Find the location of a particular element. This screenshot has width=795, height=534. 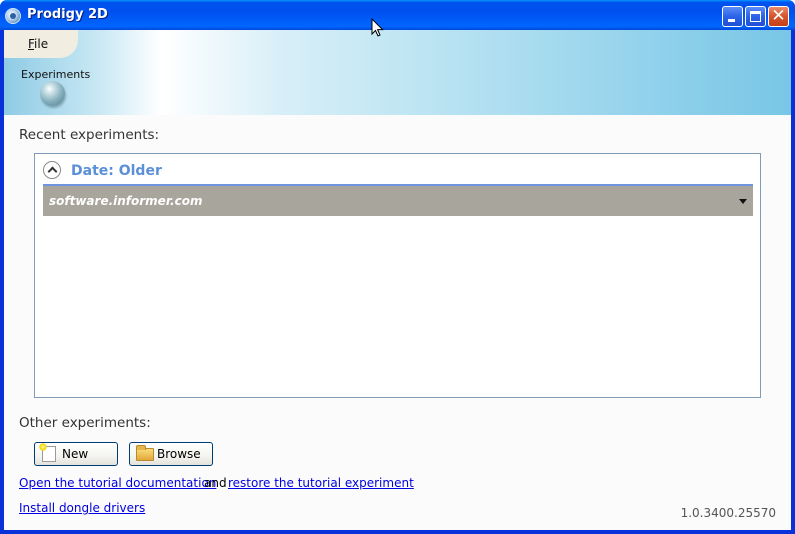

version-label: 1.0.3400.25570 is located at coordinates (728, 513).